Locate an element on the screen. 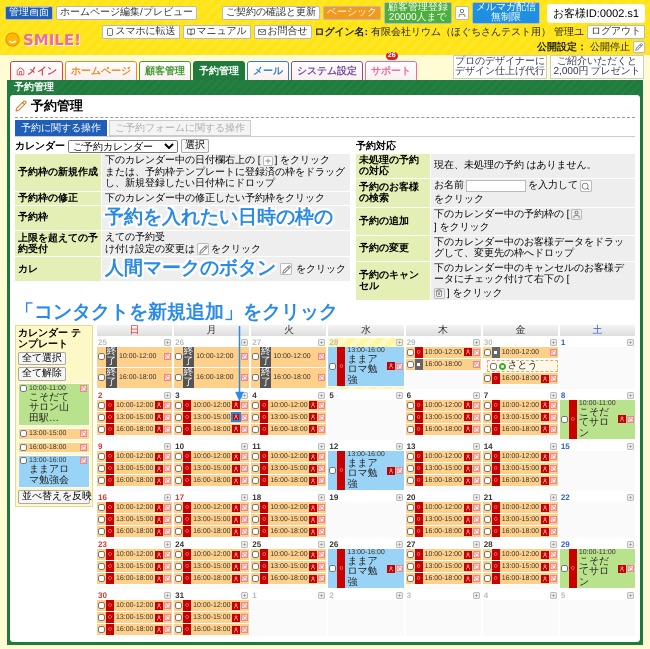 Image resolution: width=650 pixels, height=649 pixels. editor-button: ホームページ編集/プレビュー is located at coordinates (126, 13).